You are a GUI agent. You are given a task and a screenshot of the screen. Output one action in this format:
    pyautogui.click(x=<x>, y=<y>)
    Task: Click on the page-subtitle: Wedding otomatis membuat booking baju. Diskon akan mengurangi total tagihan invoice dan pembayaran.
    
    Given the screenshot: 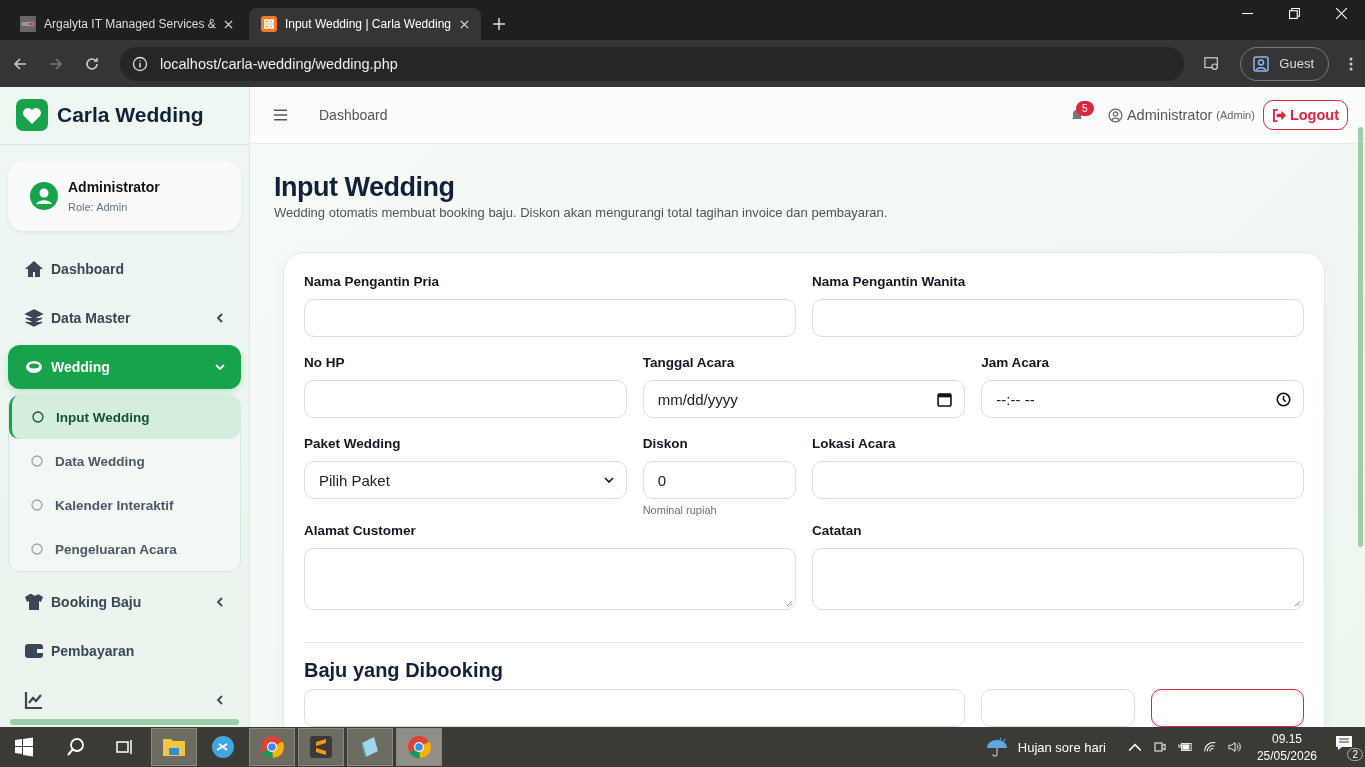 What is the action you would take?
    pyautogui.click(x=581, y=212)
    